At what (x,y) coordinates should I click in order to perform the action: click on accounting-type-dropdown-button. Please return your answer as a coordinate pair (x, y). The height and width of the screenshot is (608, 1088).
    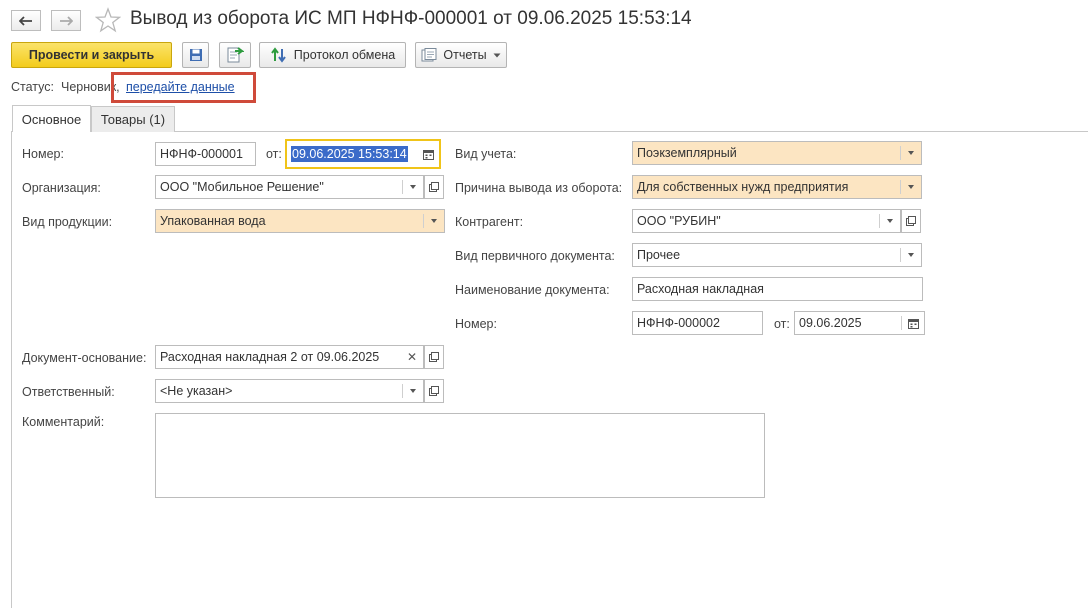
    Looking at the image, I should click on (911, 153).